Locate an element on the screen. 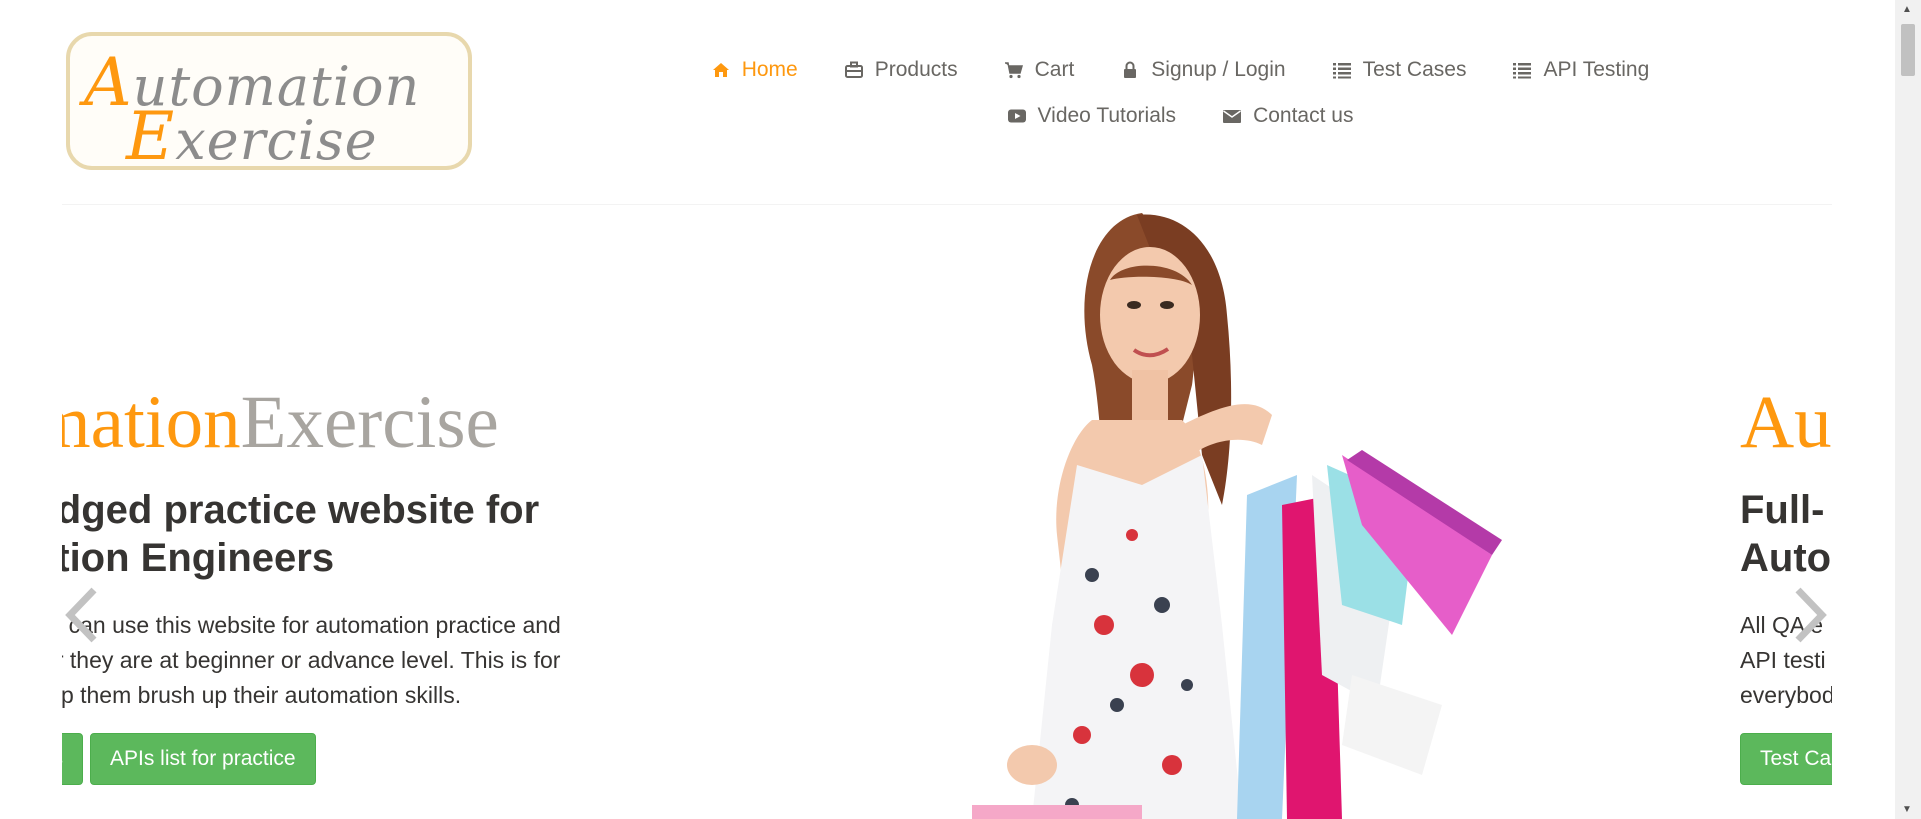 The height and width of the screenshot is (819, 1921). nav-signup-login: Signup / Login is located at coordinates (1202, 70).